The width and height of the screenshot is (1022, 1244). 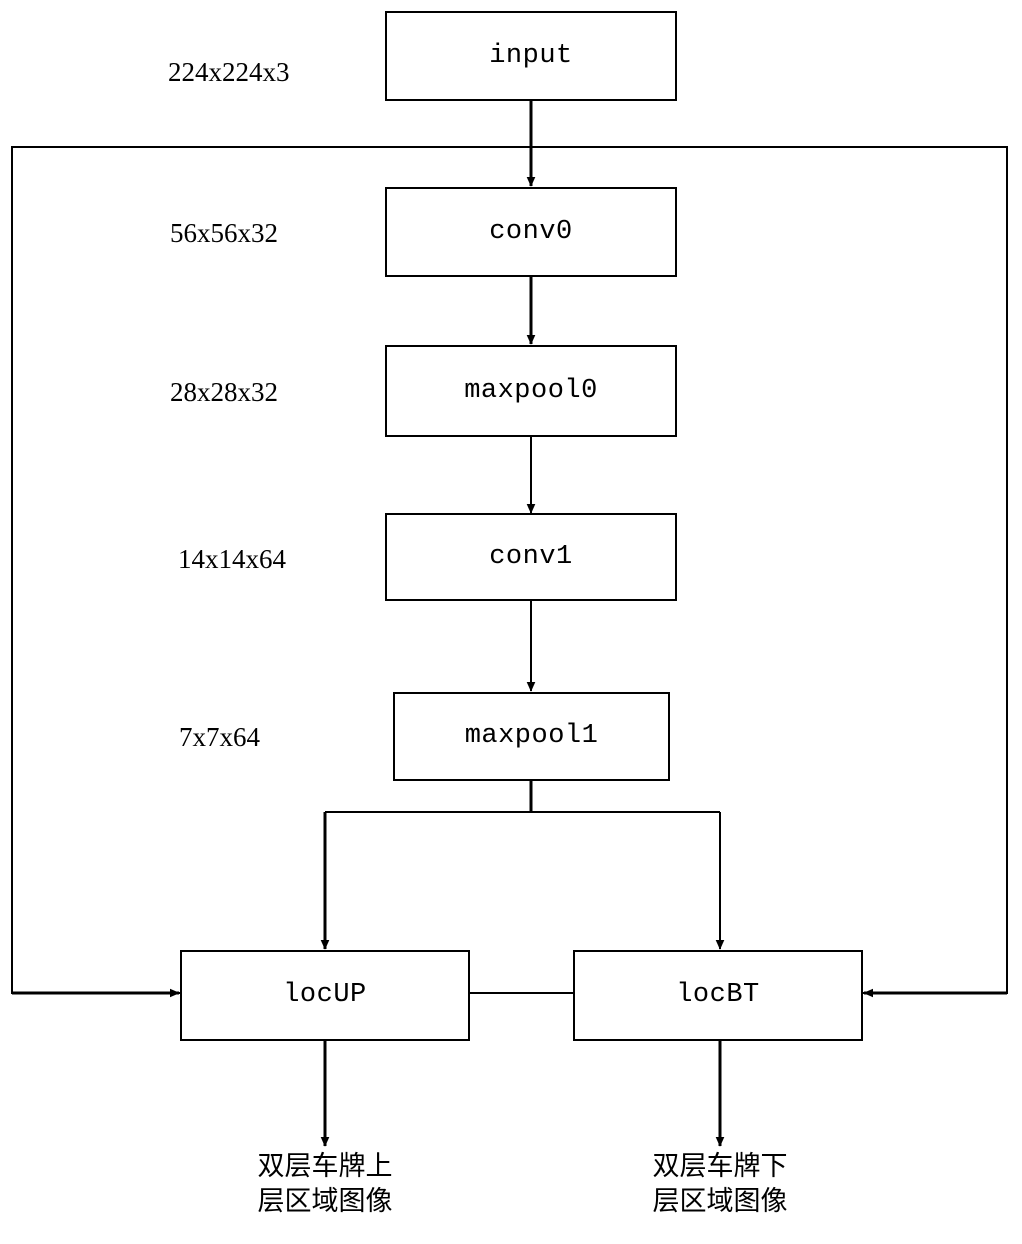 I want to click on node-conv1: conv1, so click(x=531, y=557).